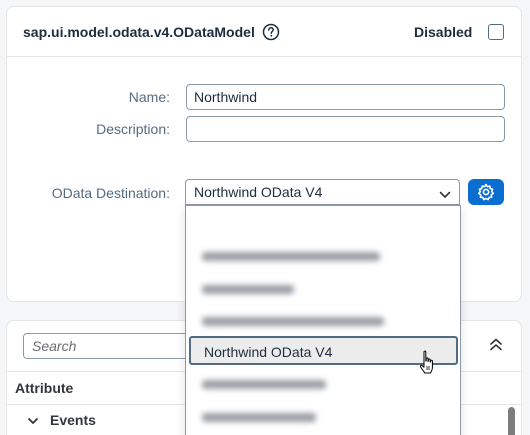 The image size is (530, 435). I want to click on list-item-selected: Northwind OData V4, so click(323, 350).